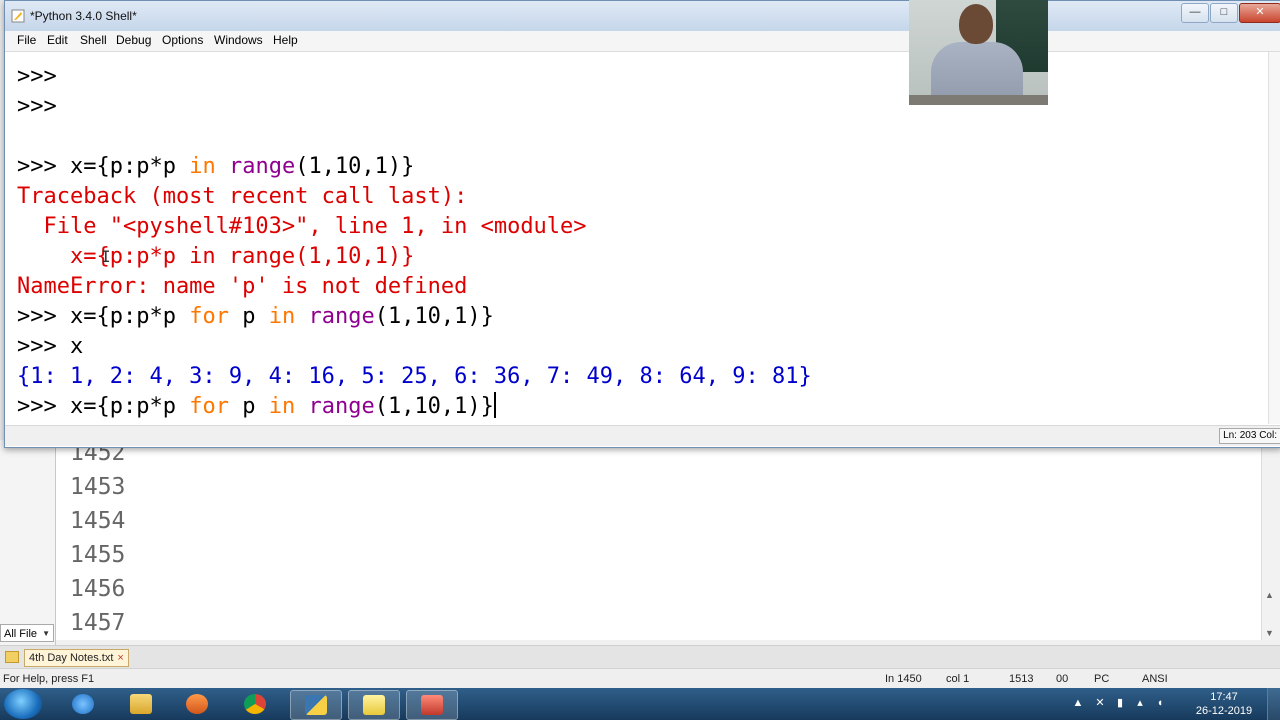 This screenshot has height=720, width=1280. Describe the element at coordinates (83, 16) in the screenshot. I see `window-title: *Python 3.4.0 Shell*` at that location.